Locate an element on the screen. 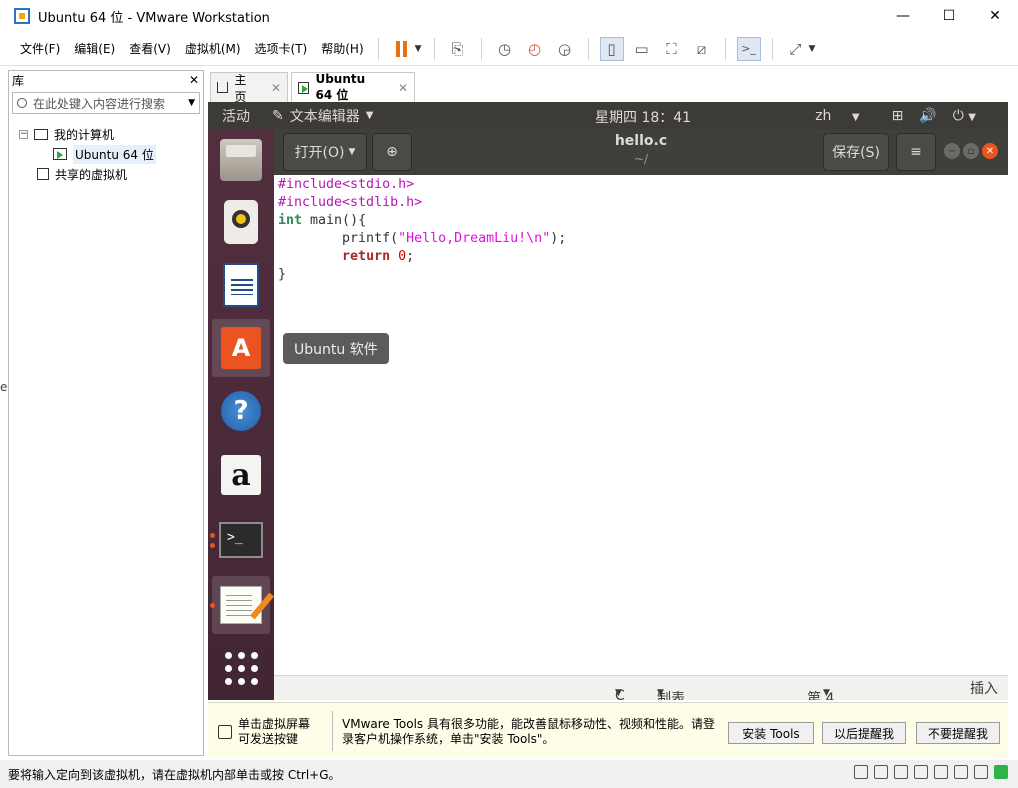  dock-rhythmbox is located at coordinates (241, 222).